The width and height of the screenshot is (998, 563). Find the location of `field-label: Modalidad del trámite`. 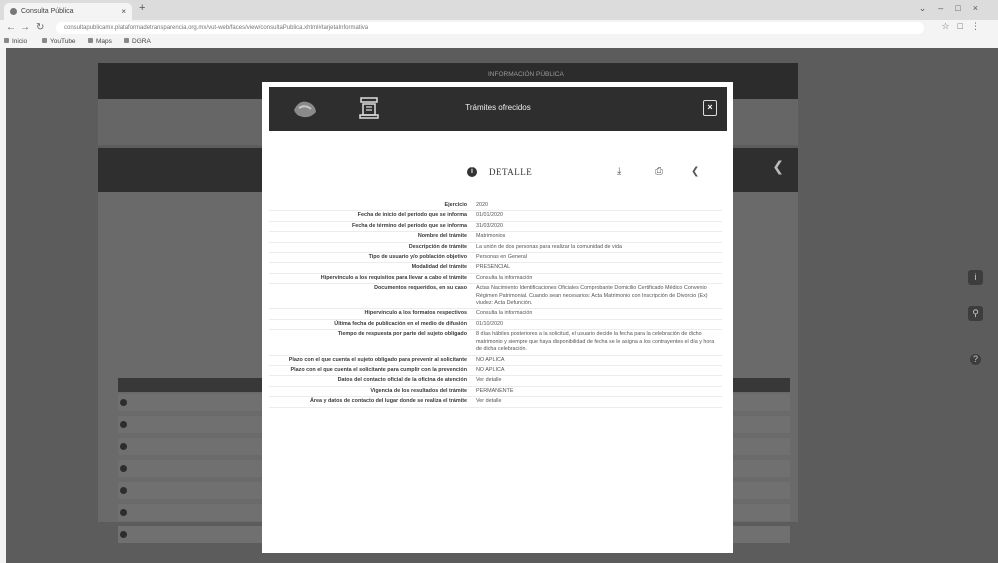

field-label: Modalidad del trámite is located at coordinates (371, 268).